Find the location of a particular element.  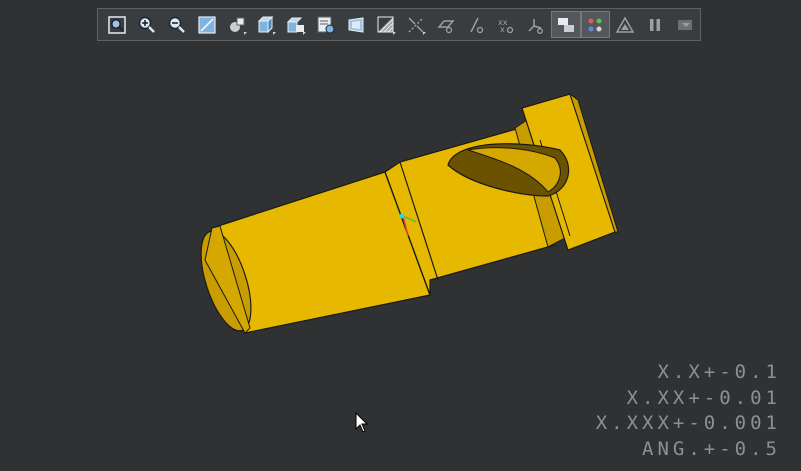

mouse-cursor-icon is located at coordinates (362, 422).